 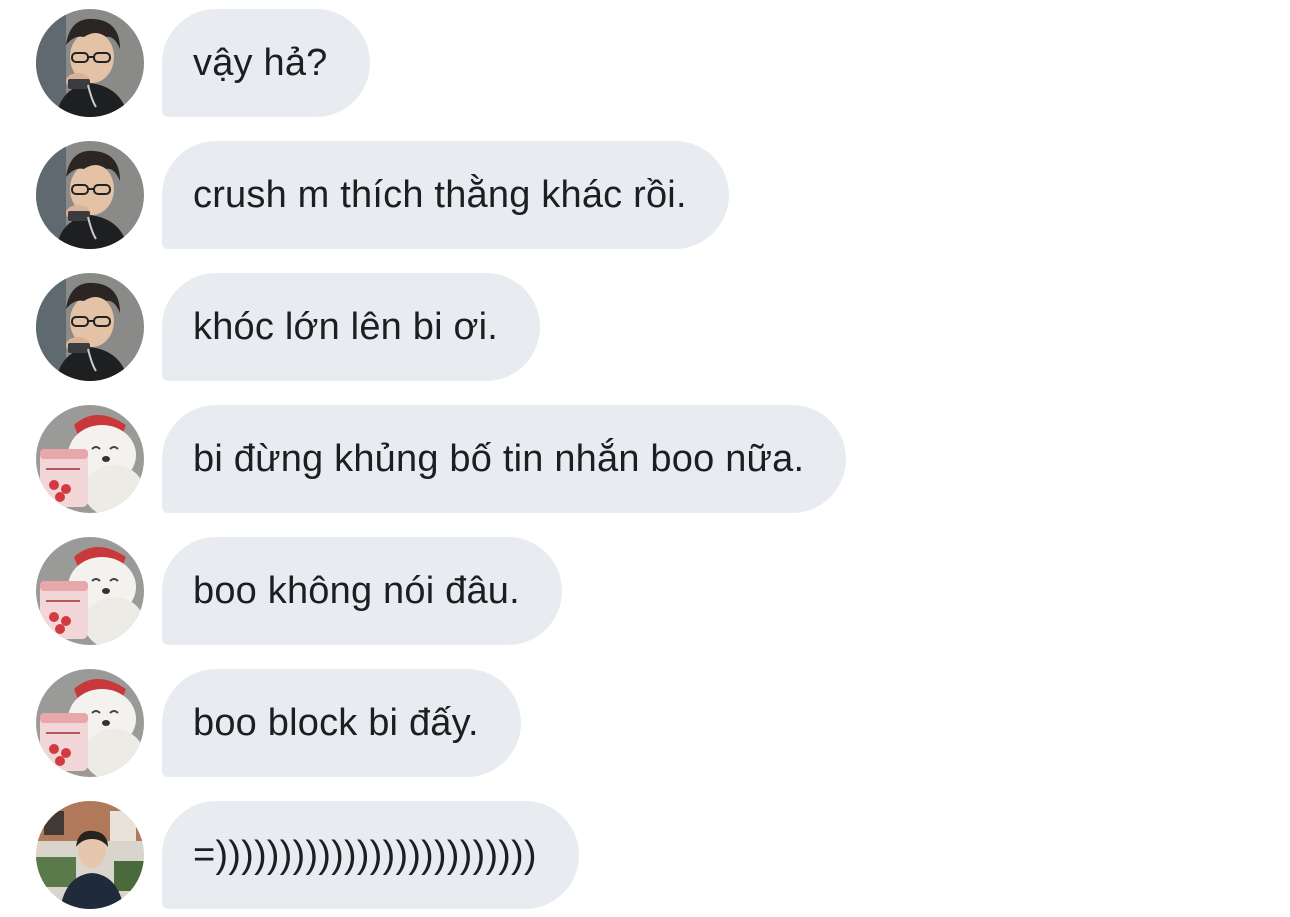 I want to click on message-row: khóc lớn lên bi ơi., so click(x=288, y=327).